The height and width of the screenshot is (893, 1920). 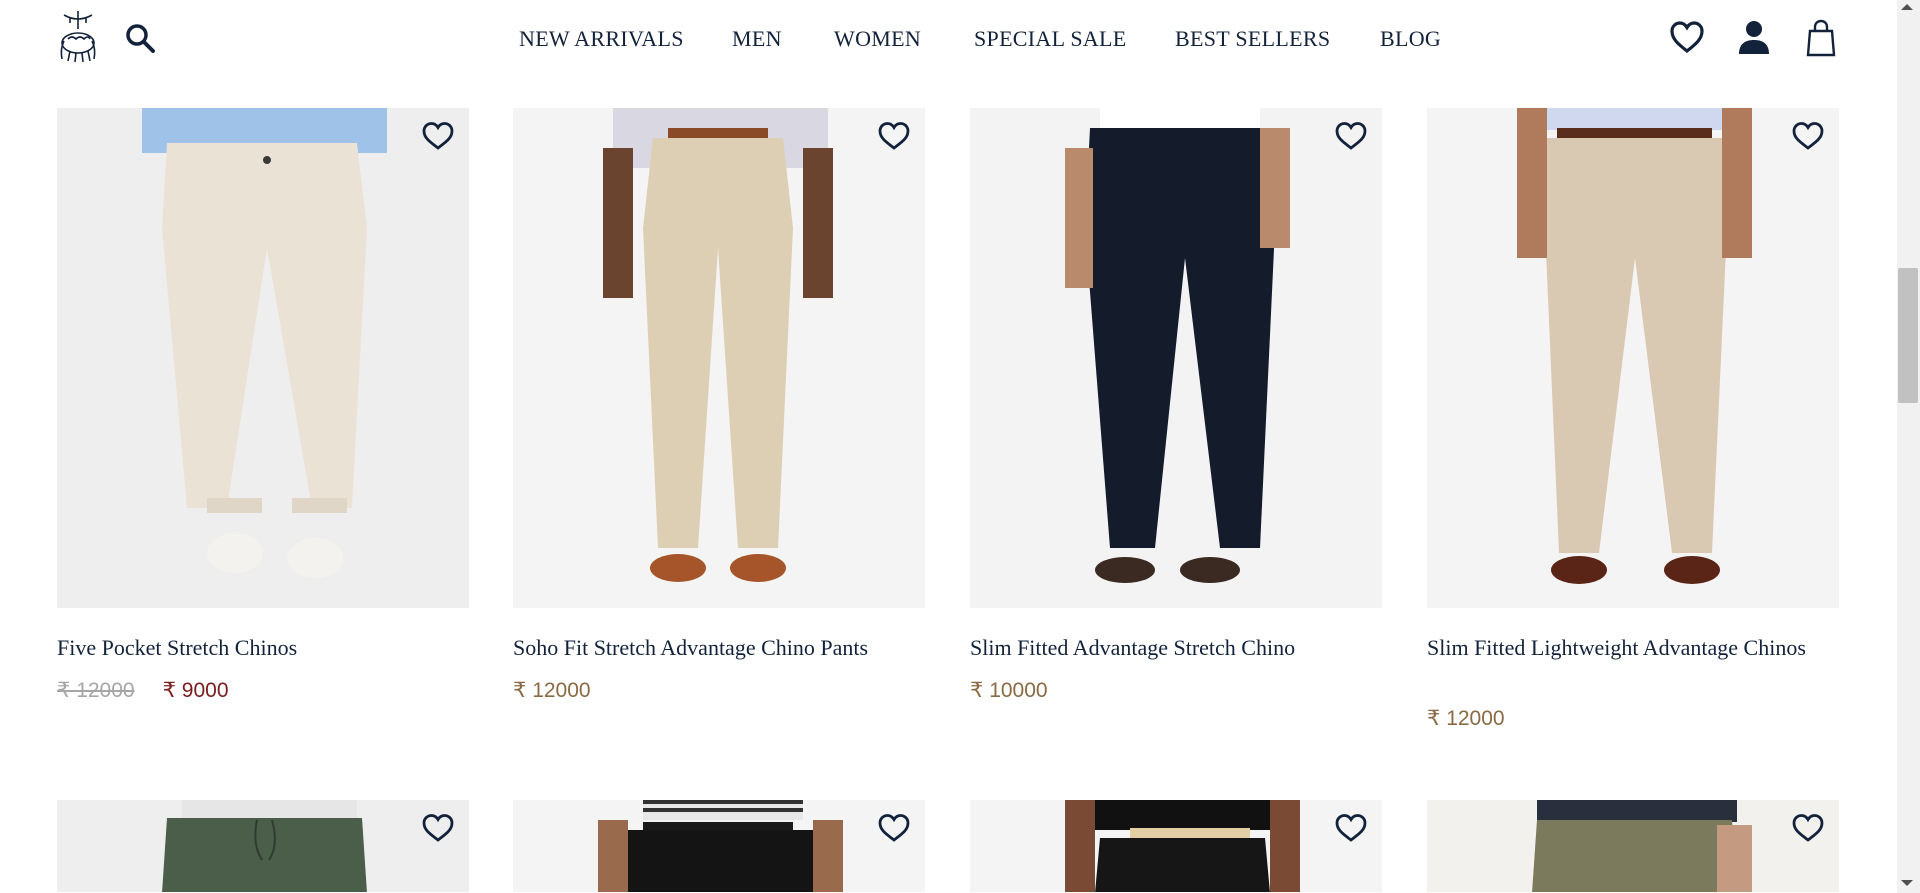 I want to click on green-jogger-image, so click(x=263, y=846).